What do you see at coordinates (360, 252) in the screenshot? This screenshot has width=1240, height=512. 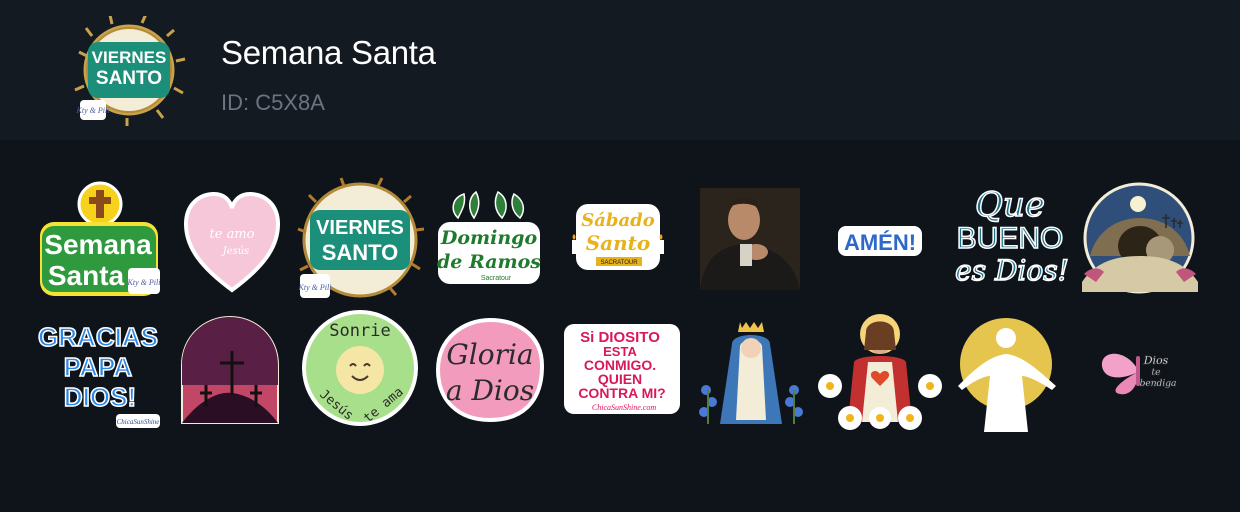 I see `santo-line: SANTO` at bounding box center [360, 252].